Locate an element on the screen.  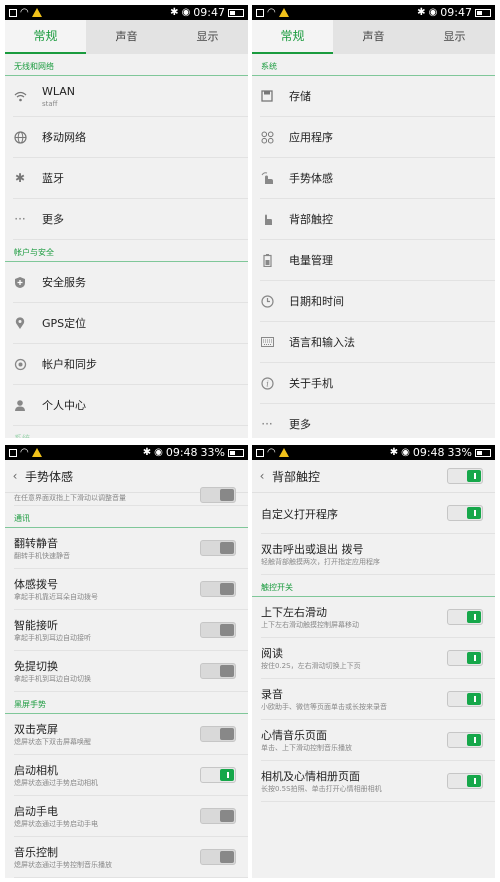
page-title: 背部触控 is located at coordinates (296, 476).